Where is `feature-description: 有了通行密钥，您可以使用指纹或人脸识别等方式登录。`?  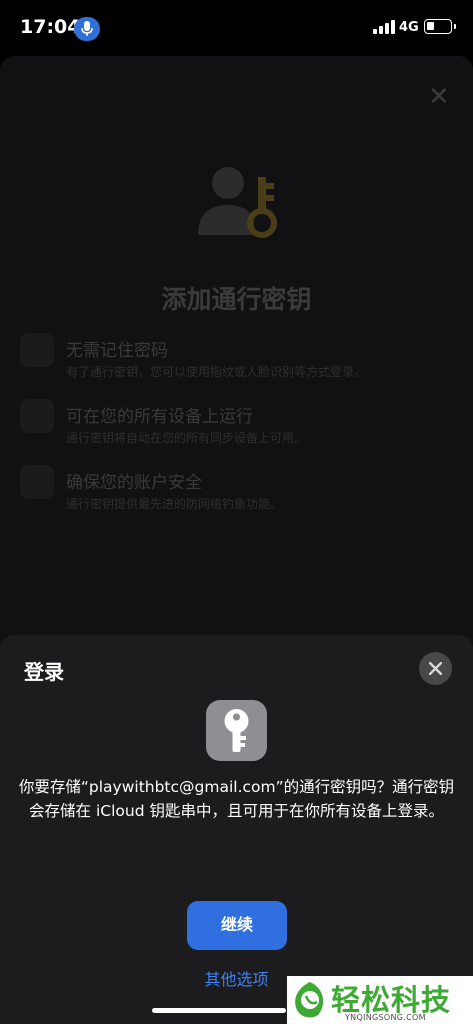 feature-description: 有了通行密钥，您可以使用指纹或人脸识别等方式登录。 is located at coordinates (216, 372).